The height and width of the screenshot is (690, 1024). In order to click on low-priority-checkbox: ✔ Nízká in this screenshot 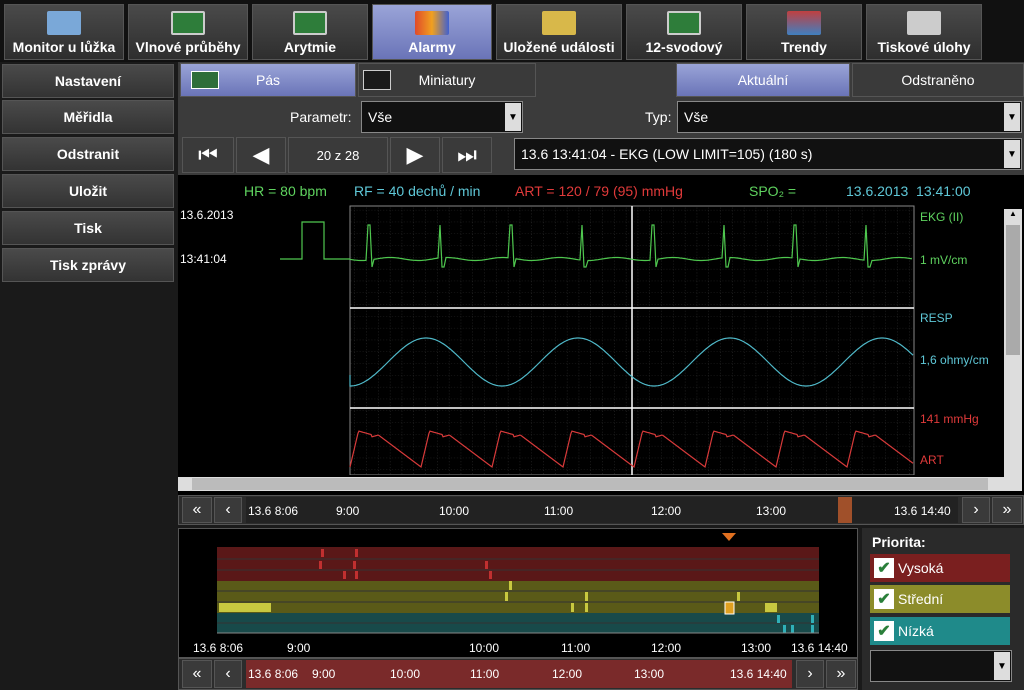, I will do `click(940, 631)`.